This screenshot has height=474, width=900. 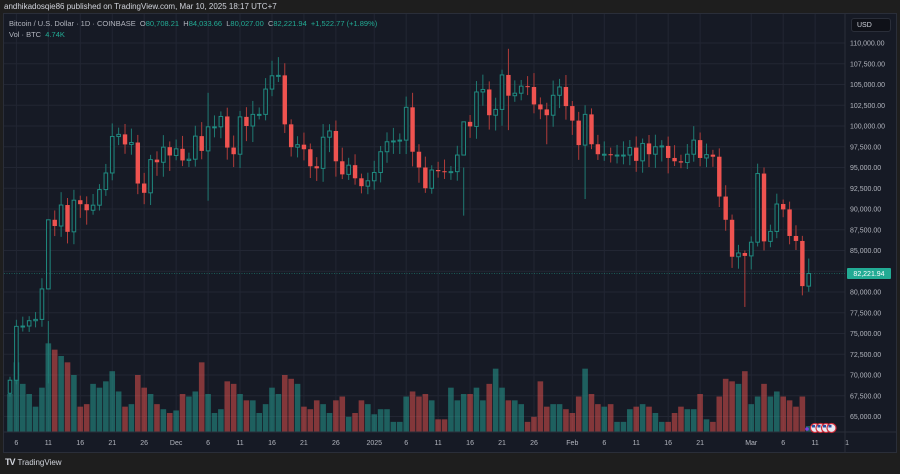 What do you see at coordinates (304, 443) in the screenshot?
I see `time-axis-label: 21` at bounding box center [304, 443].